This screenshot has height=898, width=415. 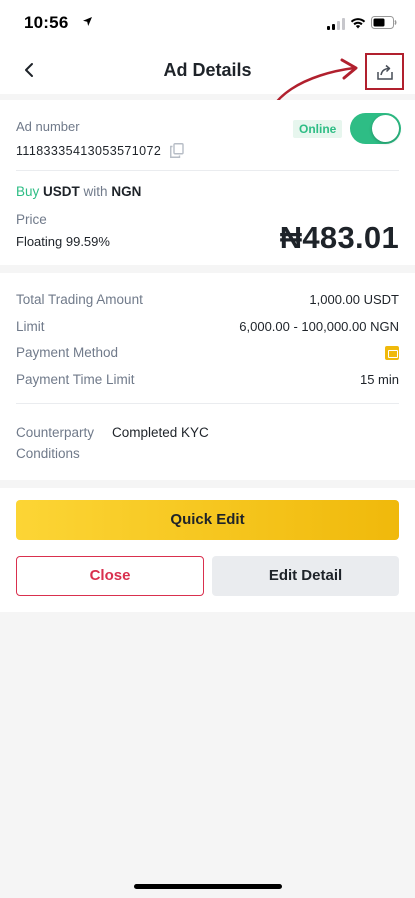 What do you see at coordinates (95, 191) in the screenshot?
I see `trade-with: with` at bounding box center [95, 191].